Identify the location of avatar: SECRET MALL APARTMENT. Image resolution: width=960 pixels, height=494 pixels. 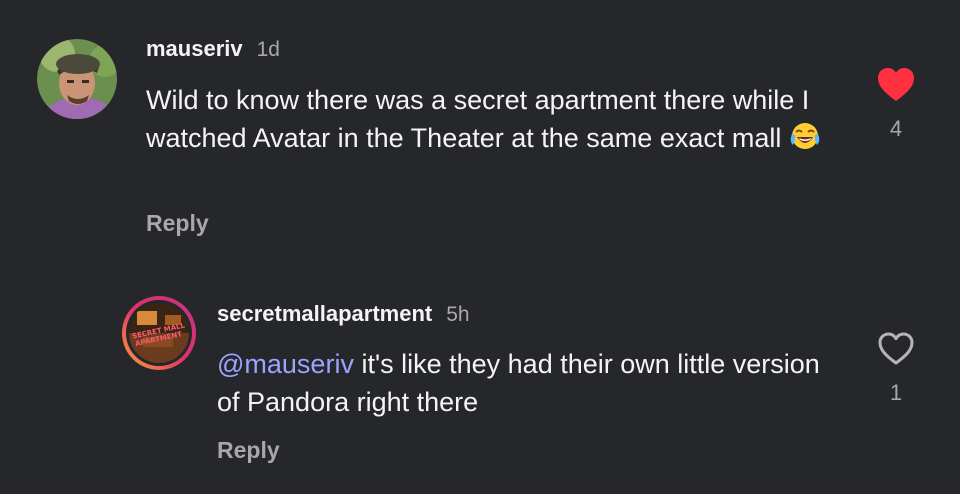
(159, 333).